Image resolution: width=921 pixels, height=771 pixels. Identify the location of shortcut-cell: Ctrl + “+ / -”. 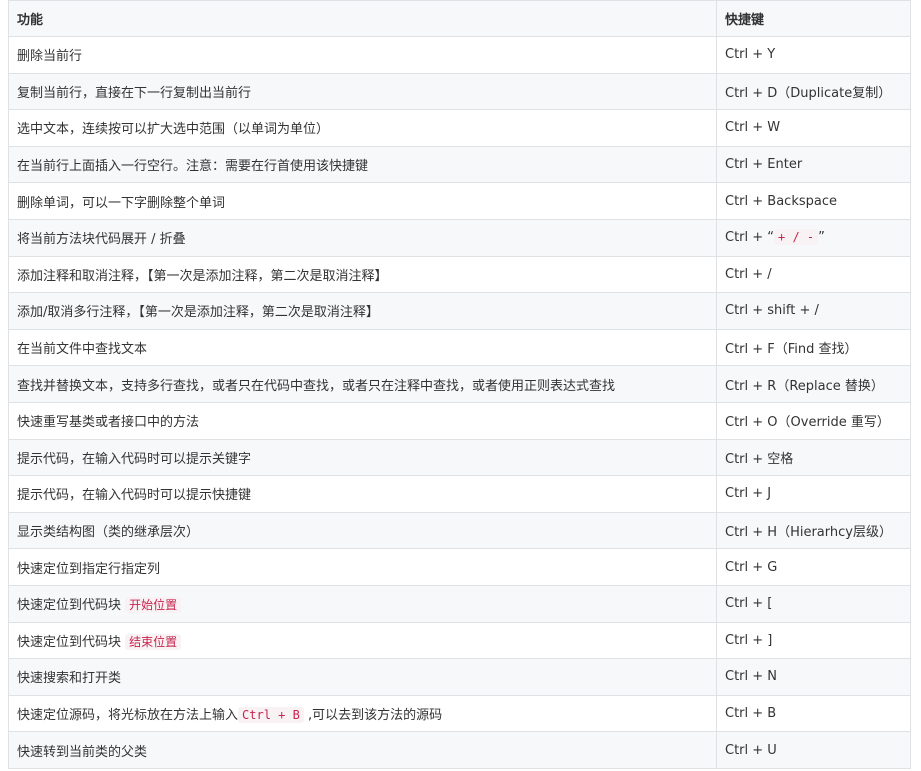
(813, 237).